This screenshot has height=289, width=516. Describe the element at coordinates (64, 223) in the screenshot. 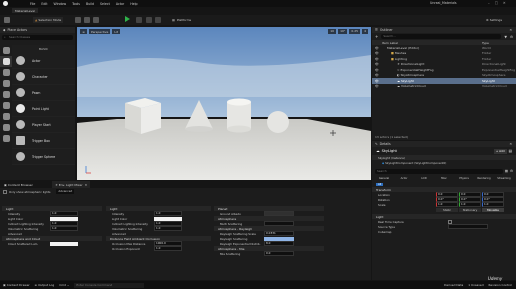

I see `col1-indirect-field: 1.0` at that location.